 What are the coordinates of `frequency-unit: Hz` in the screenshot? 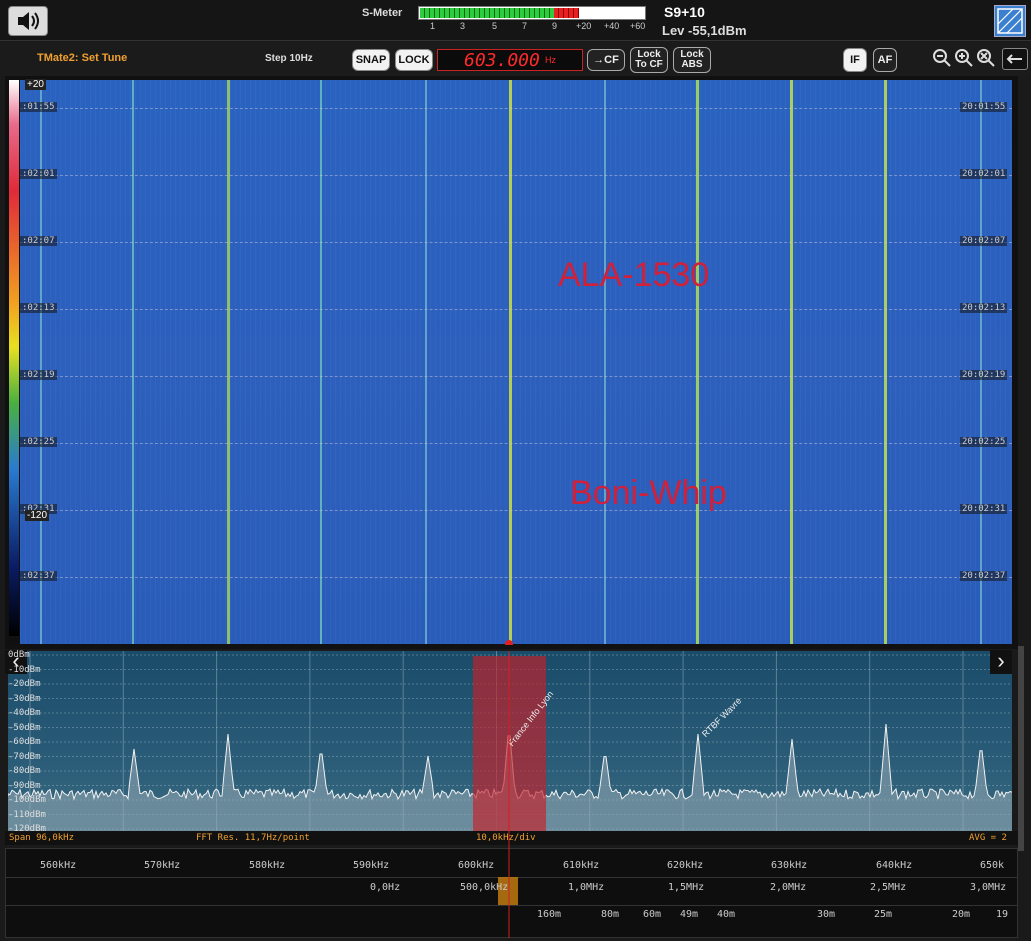 It's located at (550, 60).